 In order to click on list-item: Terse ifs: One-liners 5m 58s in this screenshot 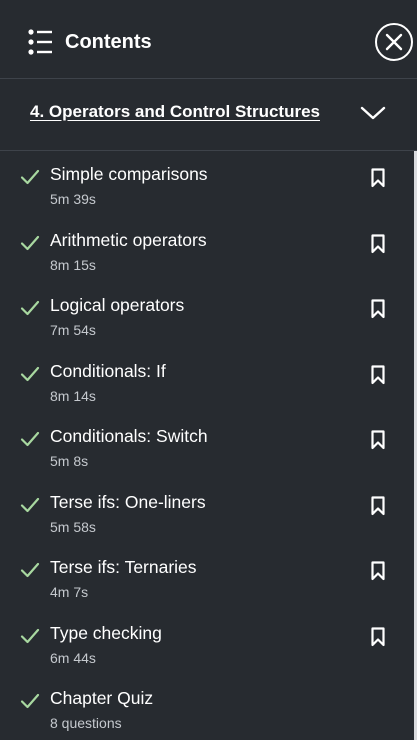, I will do `click(208, 512)`.